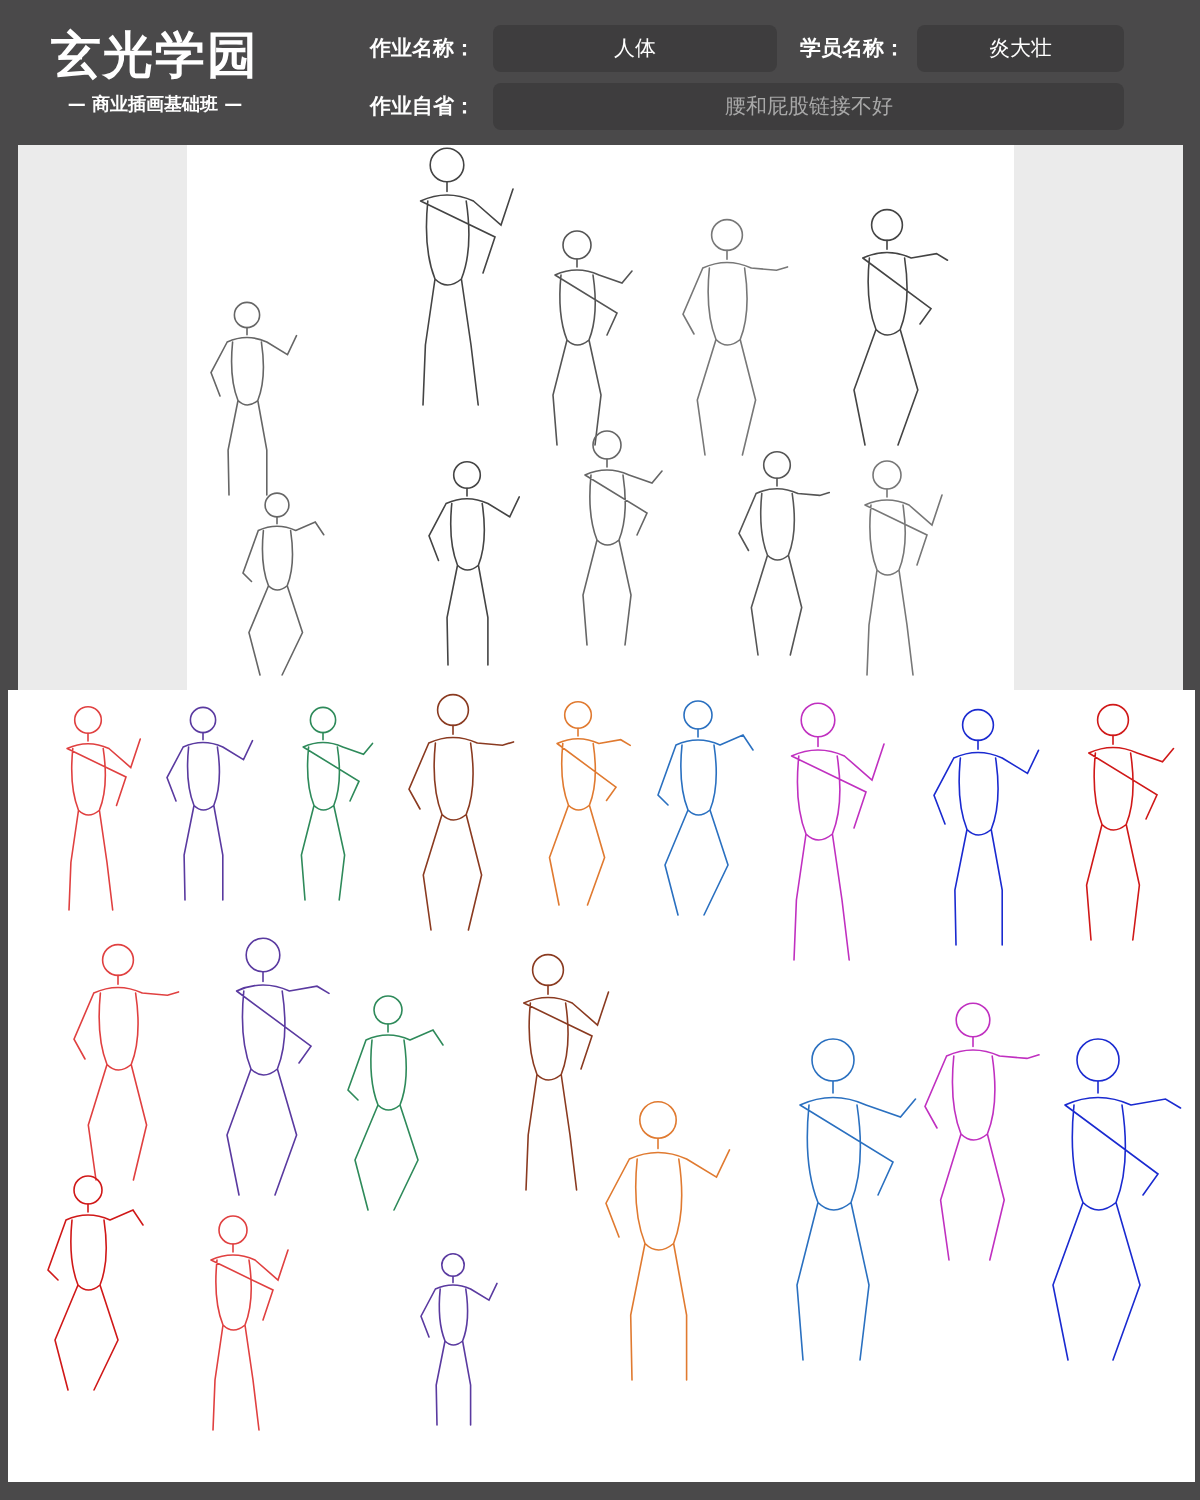 This screenshot has width=1200, height=1500. I want to click on logo-title: 玄光学园, so click(155, 55).